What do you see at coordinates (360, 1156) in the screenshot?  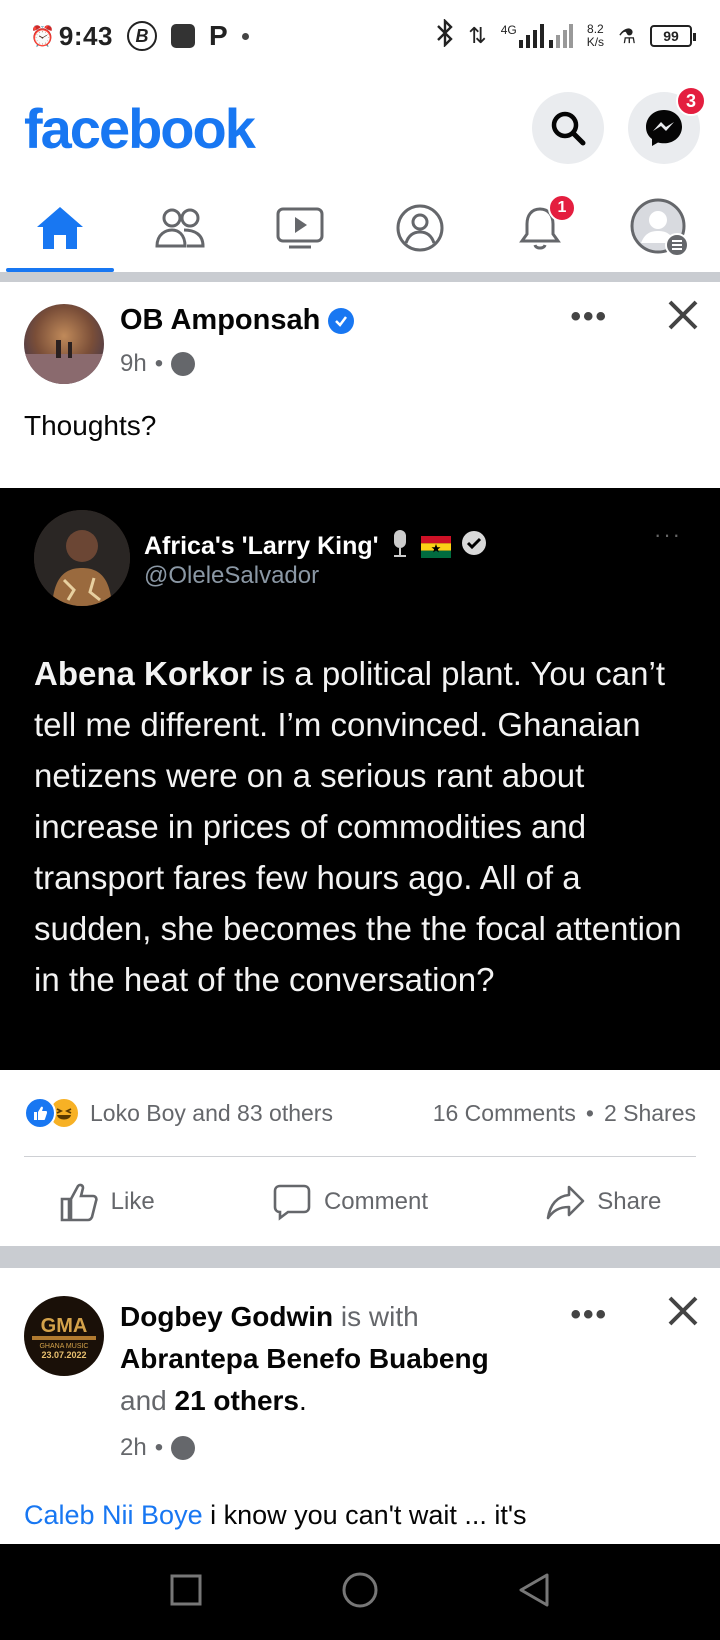 I see `actions-divider` at bounding box center [360, 1156].